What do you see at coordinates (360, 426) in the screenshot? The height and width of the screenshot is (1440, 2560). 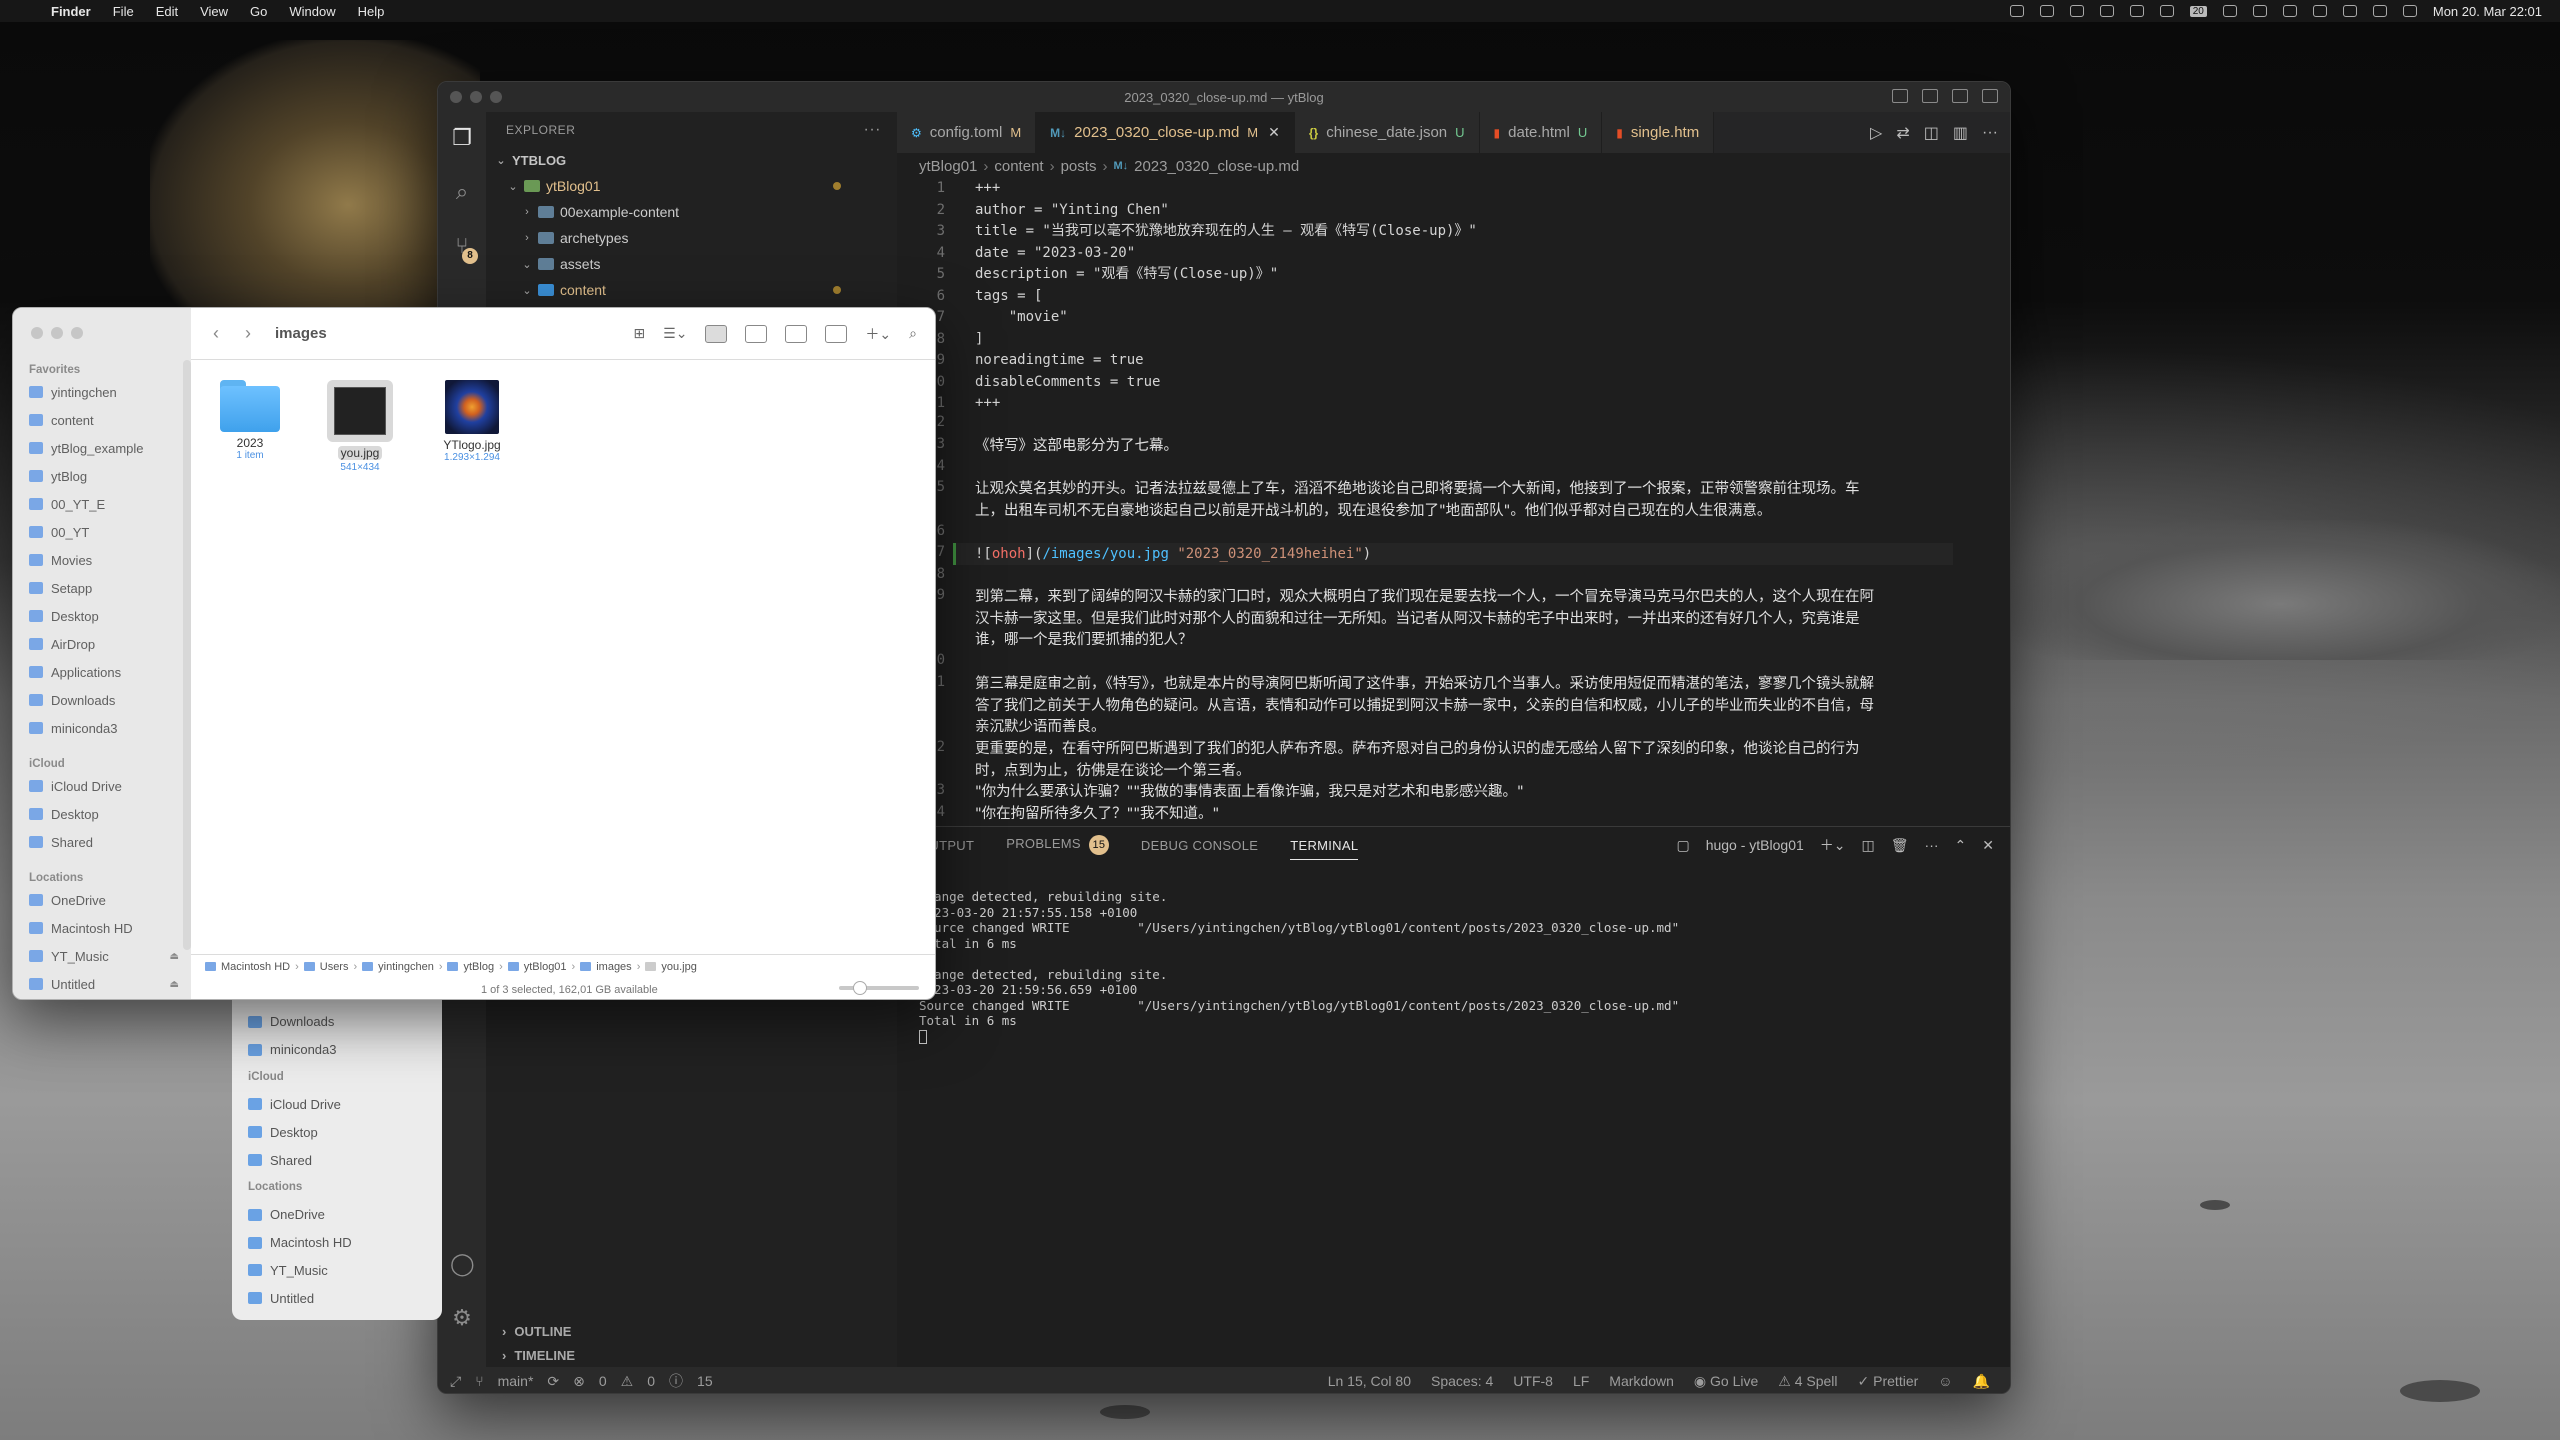 I see `file-item-you-jpg: you.jpg 541×434` at bounding box center [360, 426].